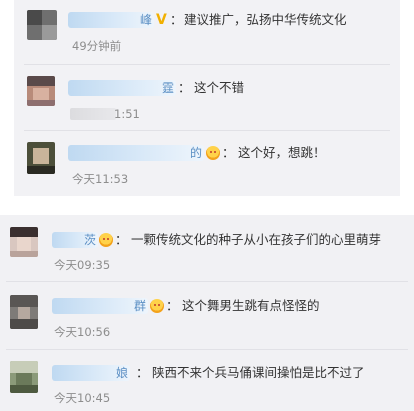 This screenshot has height=411, width=414. Describe the element at coordinates (91, 373) in the screenshot. I see `username: 娘` at that location.